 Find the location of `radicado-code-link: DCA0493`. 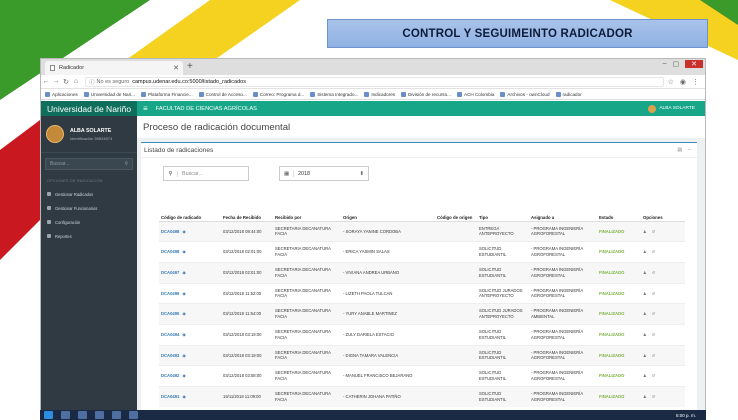

radicado-code-link: DCA0493 is located at coordinates (170, 355).